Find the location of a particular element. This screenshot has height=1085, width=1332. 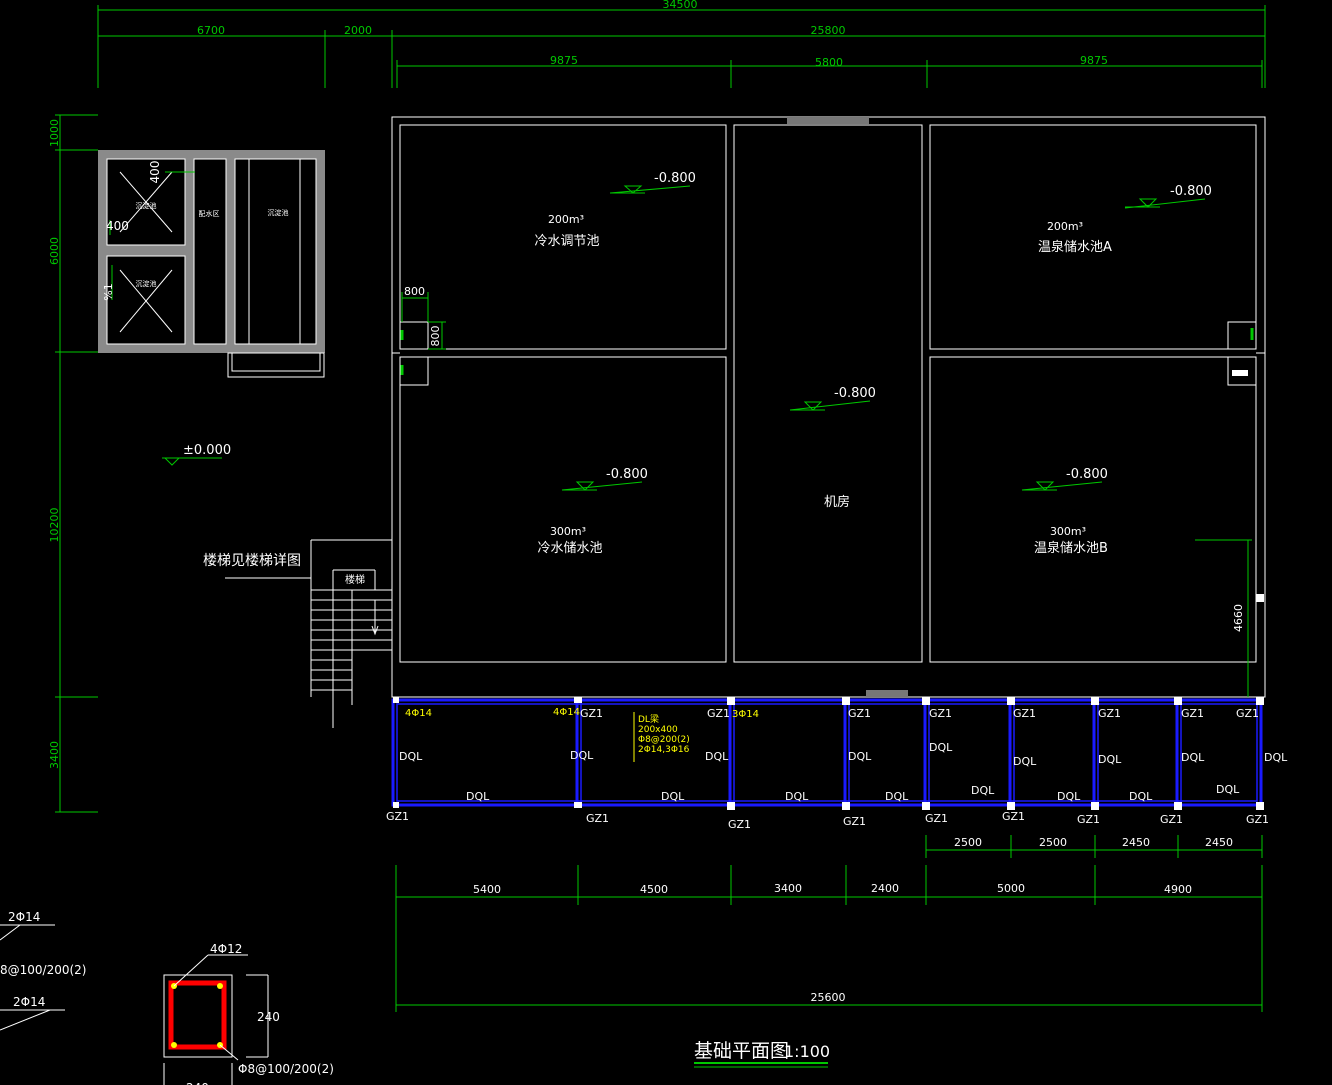

dim-total: 34500 is located at coordinates (680, 5).